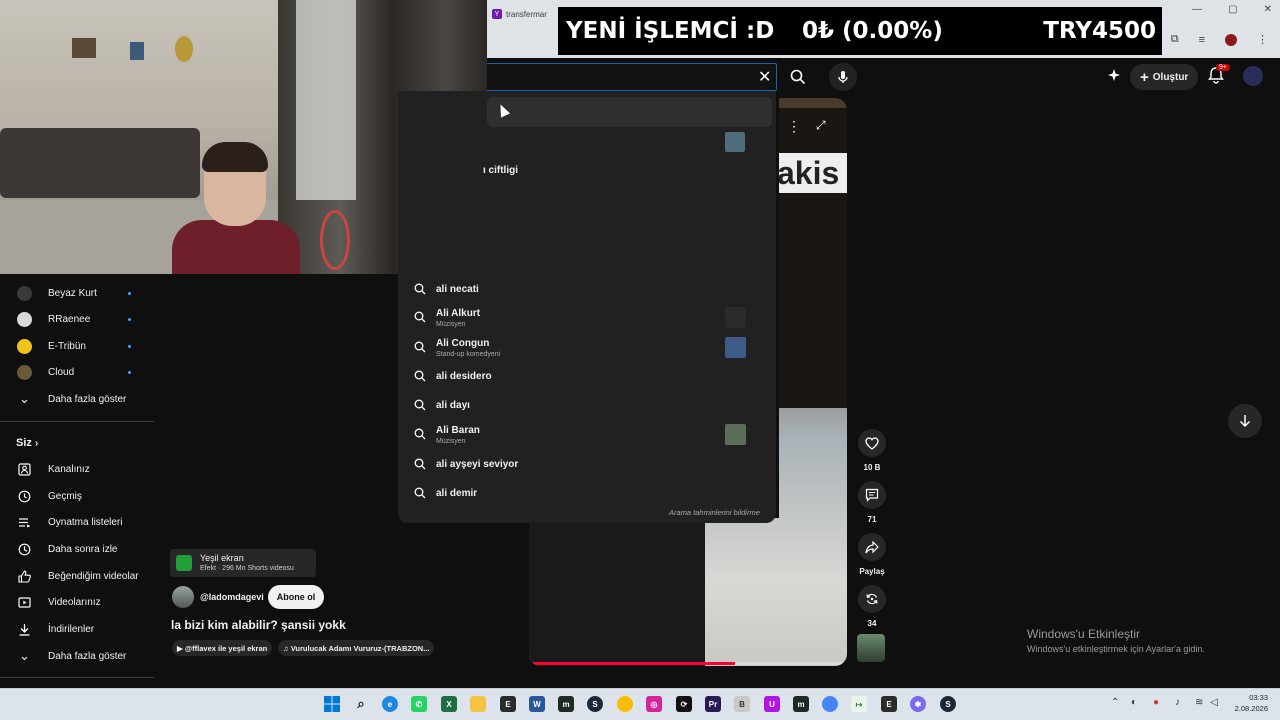 This screenshot has width=1280, height=720. I want to click on maximize-button: ▢, so click(1232, 9).